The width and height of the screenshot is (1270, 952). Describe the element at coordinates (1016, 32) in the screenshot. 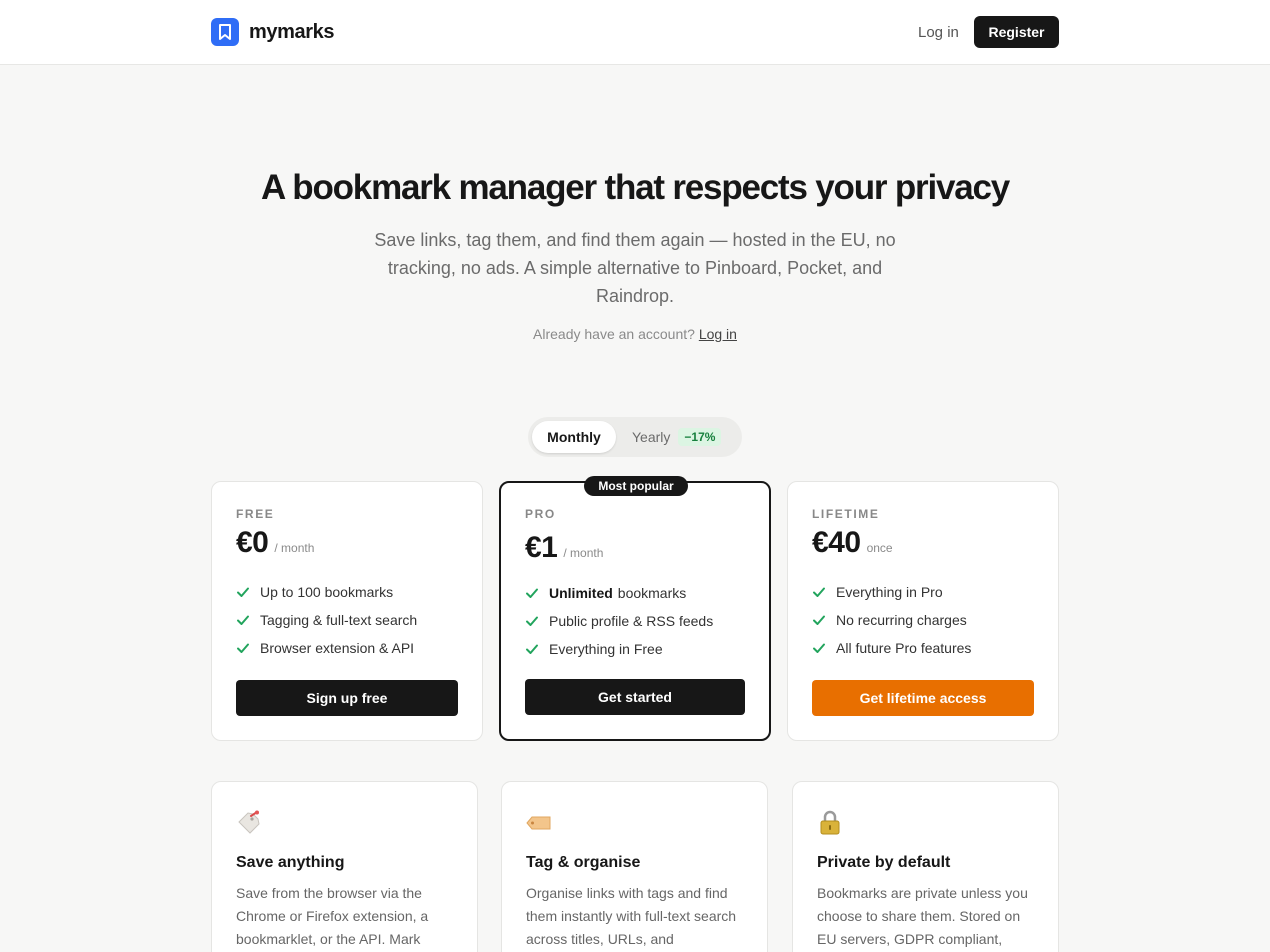

I see `register-button: Register` at that location.